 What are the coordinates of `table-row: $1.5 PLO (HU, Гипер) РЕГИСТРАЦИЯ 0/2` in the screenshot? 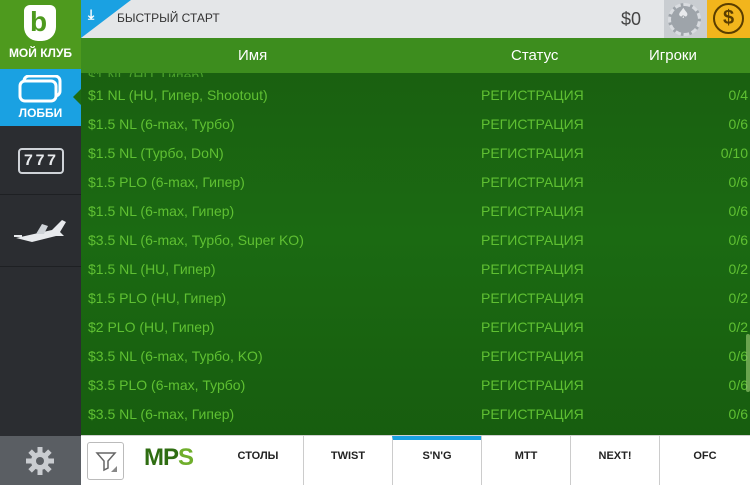 It's located at (415, 298).